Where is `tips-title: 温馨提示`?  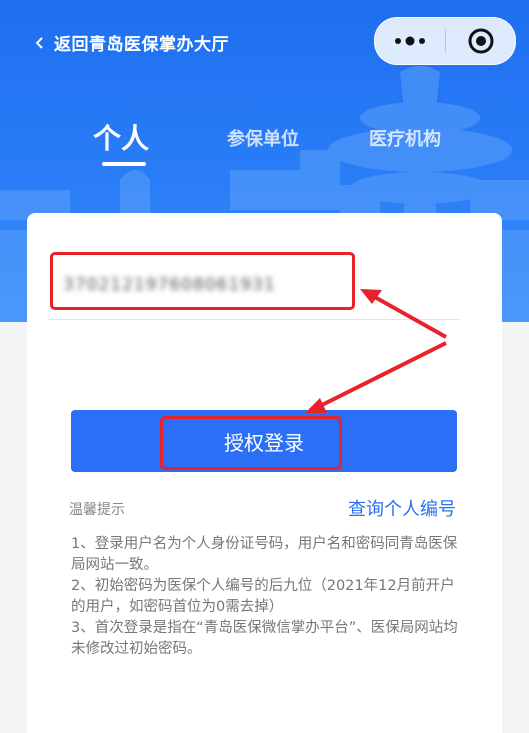
tips-title: 温馨提示 is located at coordinates (97, 510).